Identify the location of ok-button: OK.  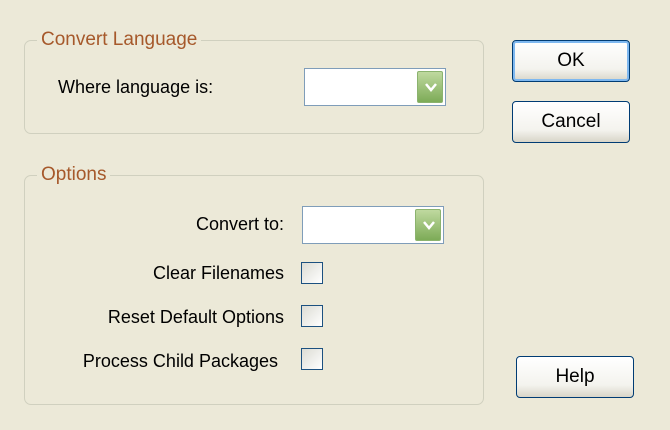
(571, 61).